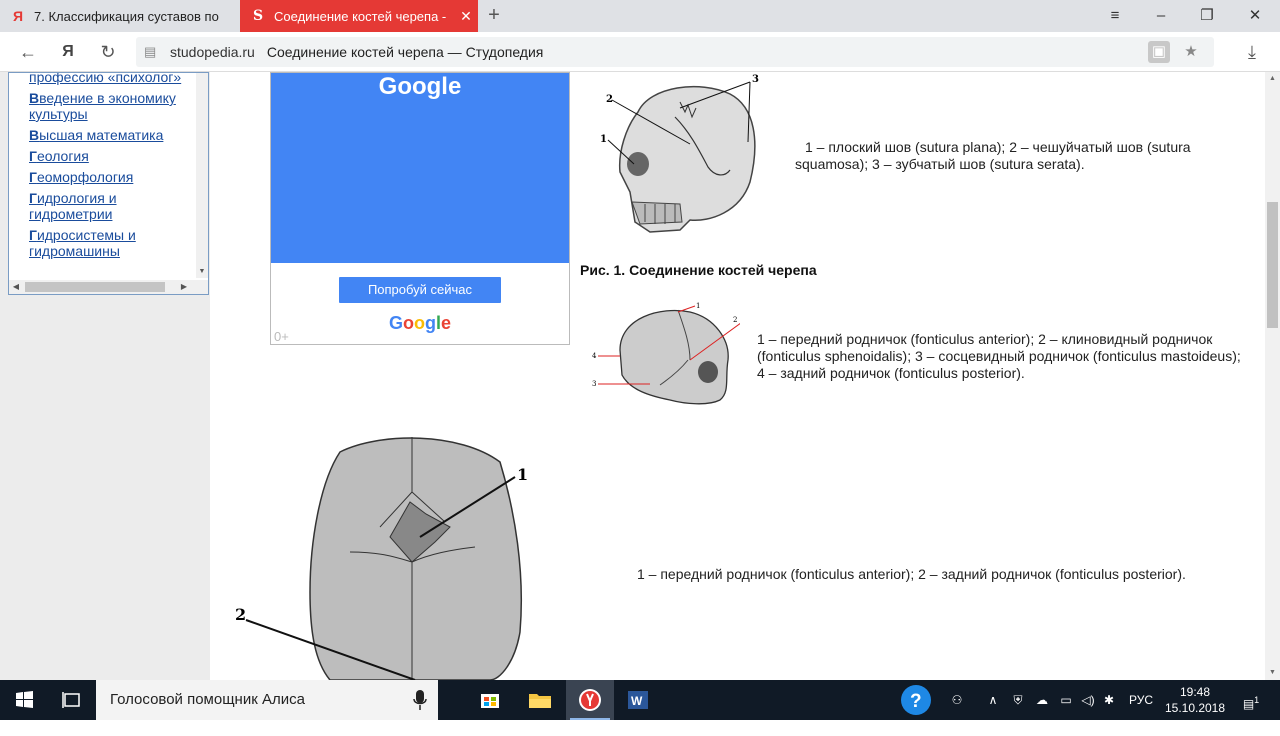 The height and width of the screenshot is (736, 1280). Describe the element at coordinates (1195, 692) in the screenshot. I see `clock-time: 19:48` at that location.